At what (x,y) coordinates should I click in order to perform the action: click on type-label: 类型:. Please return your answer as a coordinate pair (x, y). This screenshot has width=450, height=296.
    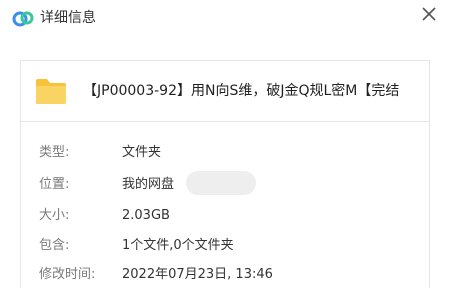
    Looking at the image, I should click on (54, 152).